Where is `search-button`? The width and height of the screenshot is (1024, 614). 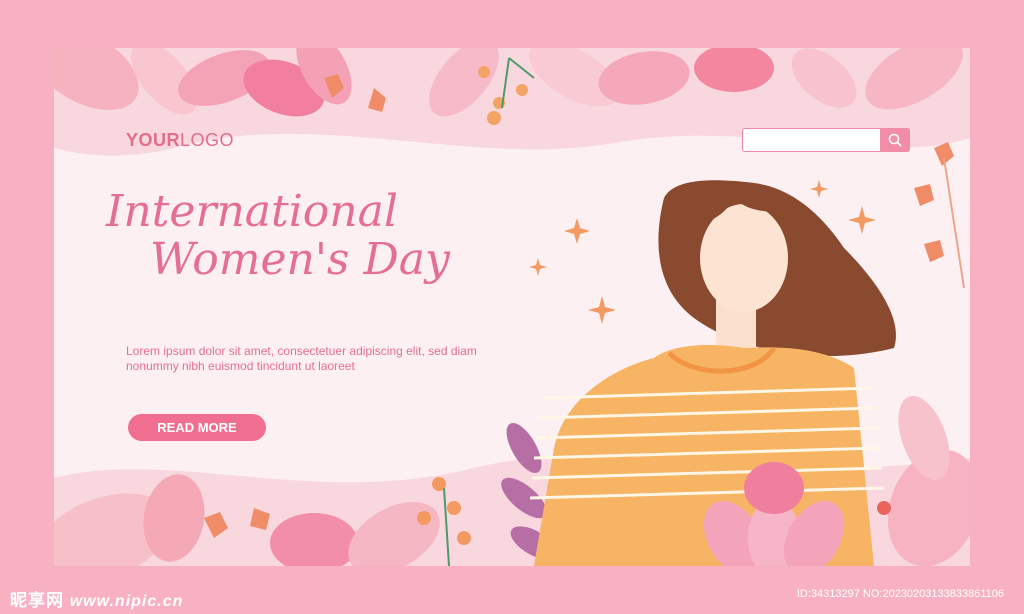
search-button is located at coordinates (895, 139).